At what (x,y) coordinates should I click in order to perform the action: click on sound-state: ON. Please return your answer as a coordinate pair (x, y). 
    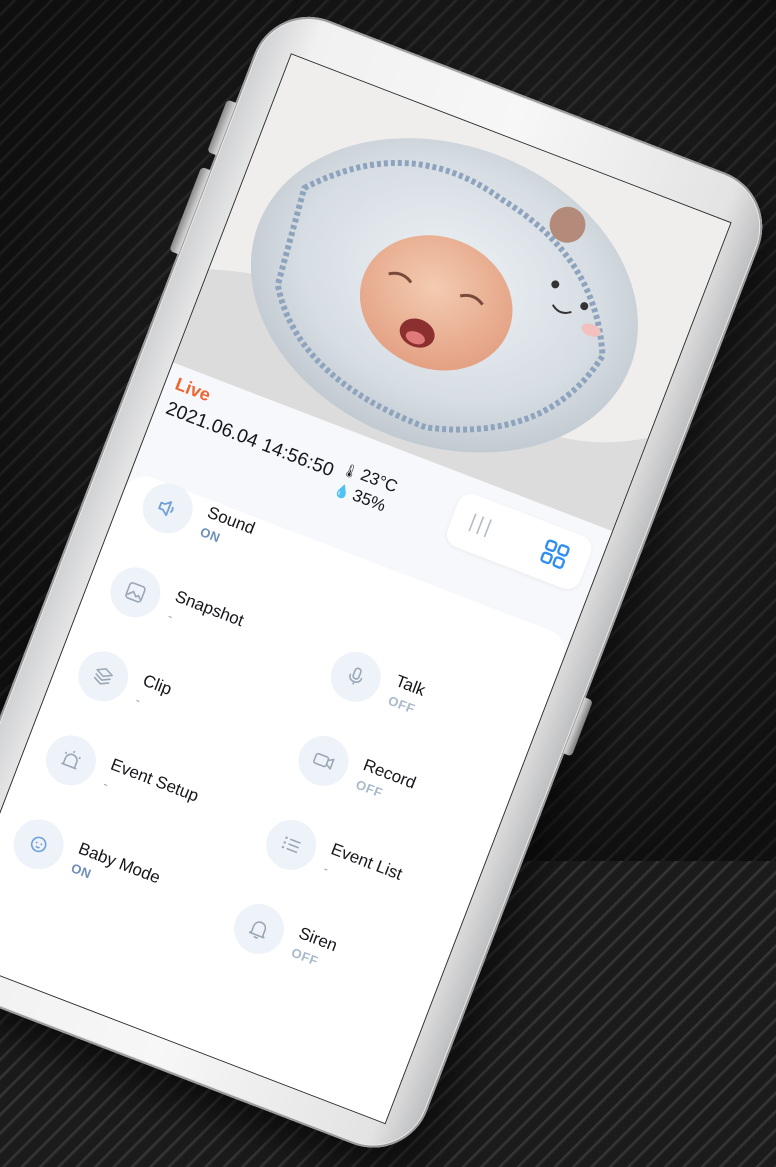
    Looking at the image, I should click on (210, 535).